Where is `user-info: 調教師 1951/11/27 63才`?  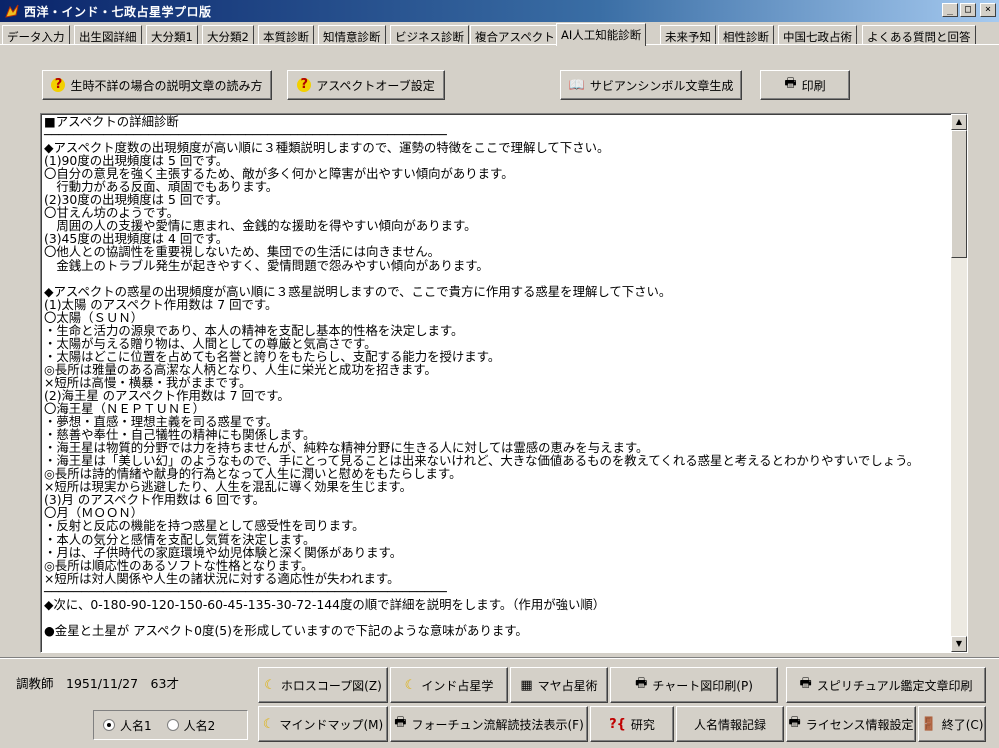 user-info: 調教師 1951/11/27 63才 is located at coordinates (97, 683).